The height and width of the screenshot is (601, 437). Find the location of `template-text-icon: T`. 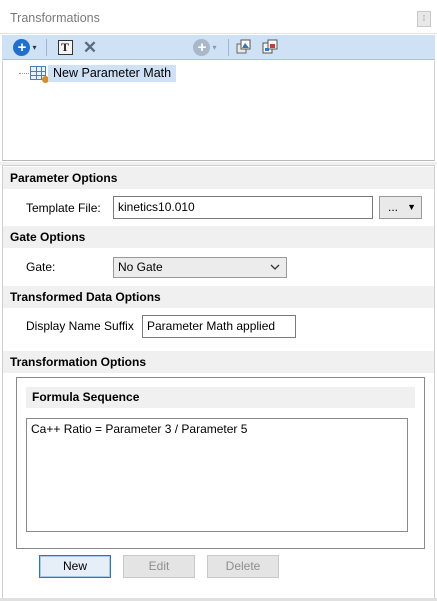

template-text-icon: T is located at coordinates (65, 47).